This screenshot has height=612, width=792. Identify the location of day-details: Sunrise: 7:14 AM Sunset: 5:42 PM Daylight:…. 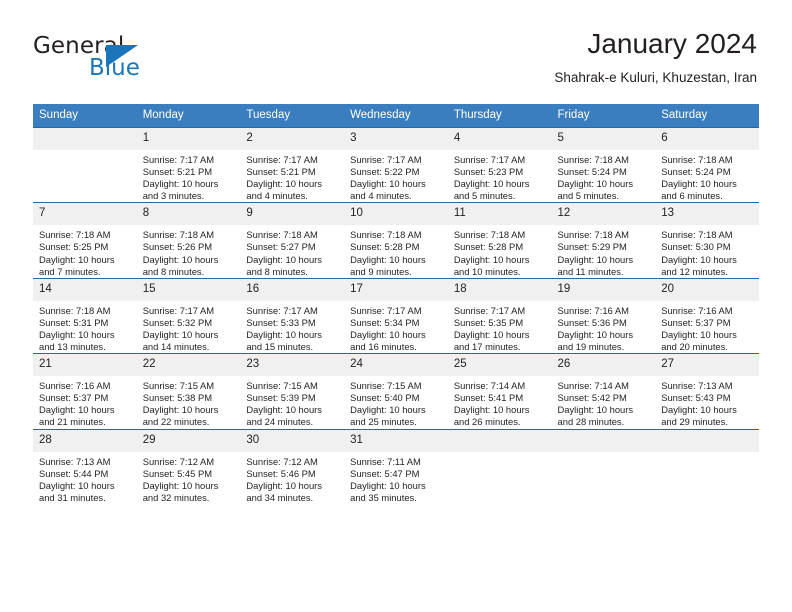
(604, 402).